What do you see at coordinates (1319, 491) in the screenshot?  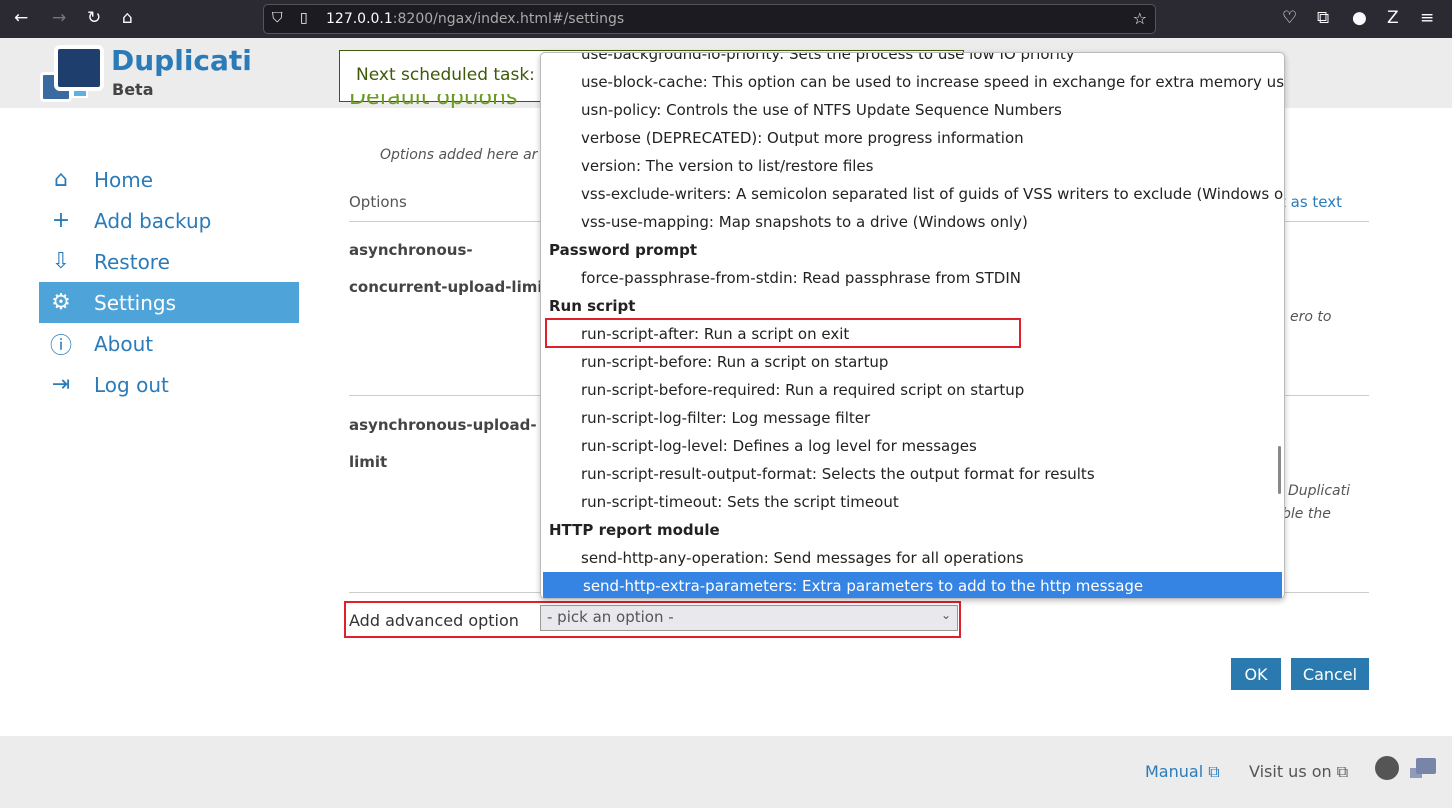 I see `option-description: Duplicati` at bounding box center [1319, 491].